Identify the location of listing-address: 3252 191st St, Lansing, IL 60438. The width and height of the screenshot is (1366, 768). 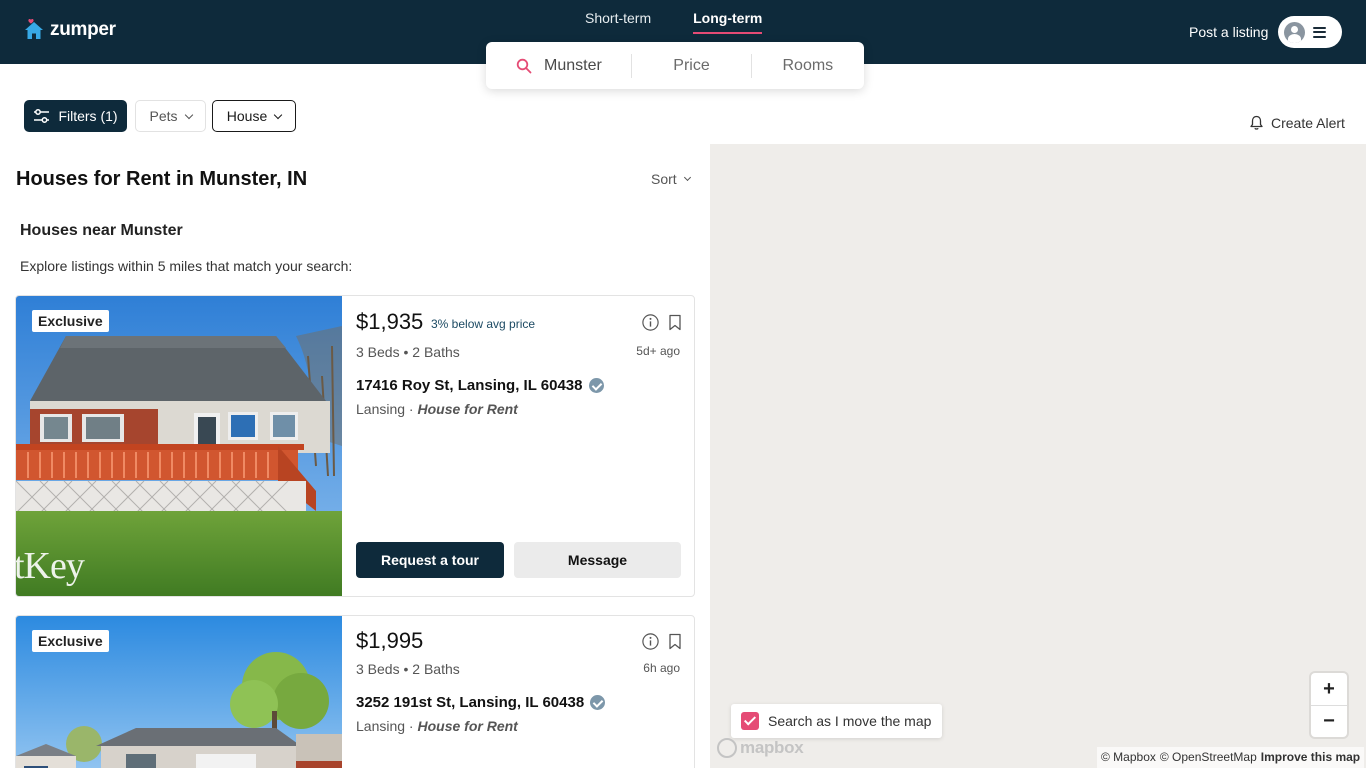
(481, 702).